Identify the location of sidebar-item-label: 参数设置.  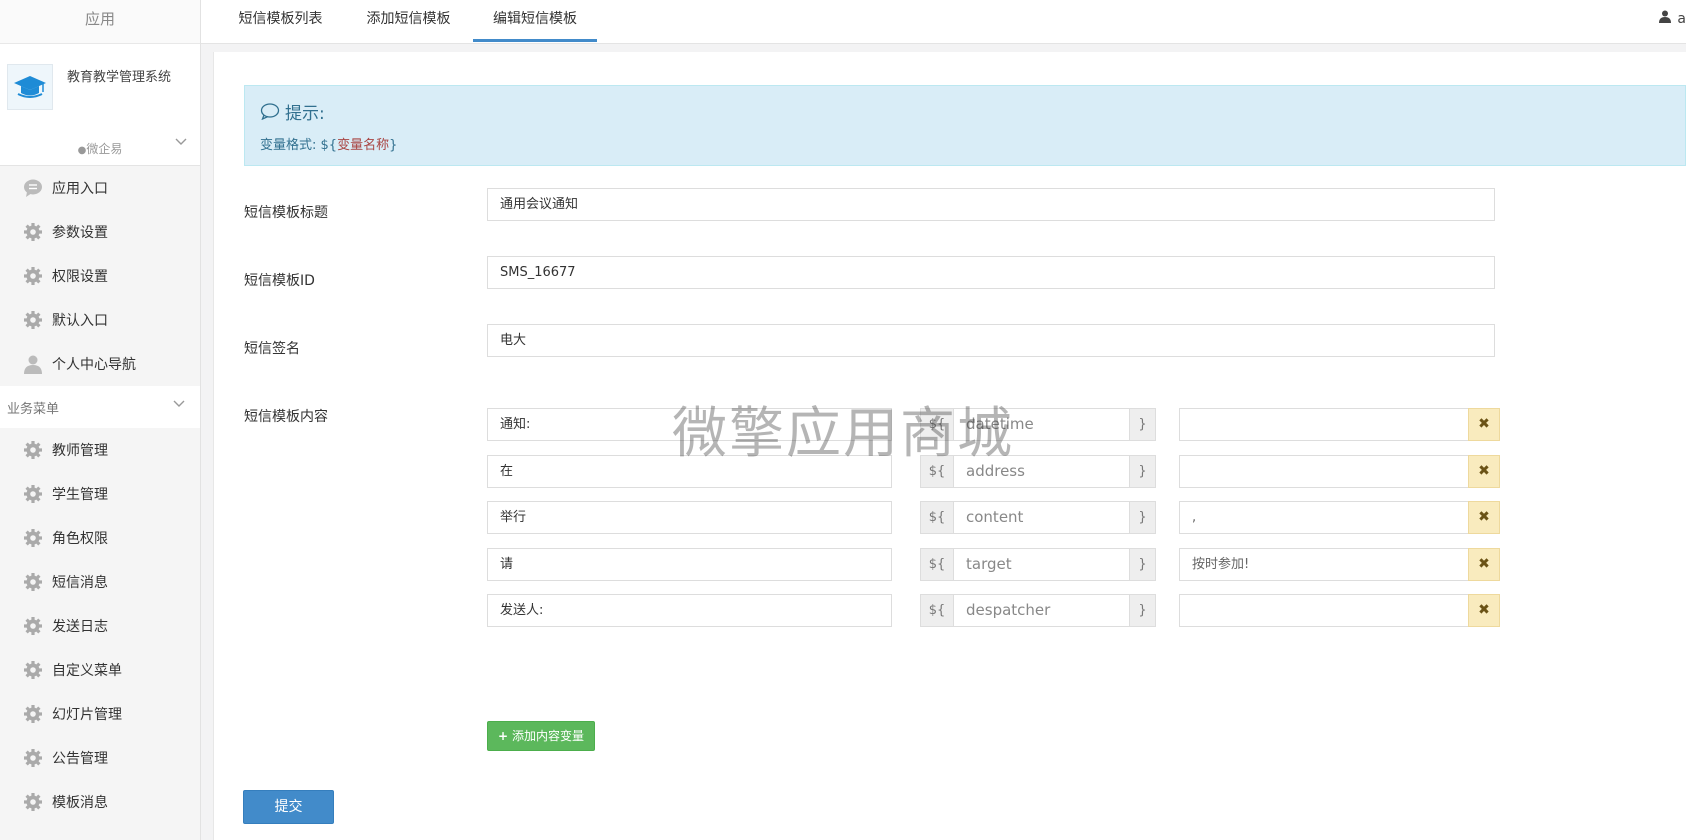
(80, 233).